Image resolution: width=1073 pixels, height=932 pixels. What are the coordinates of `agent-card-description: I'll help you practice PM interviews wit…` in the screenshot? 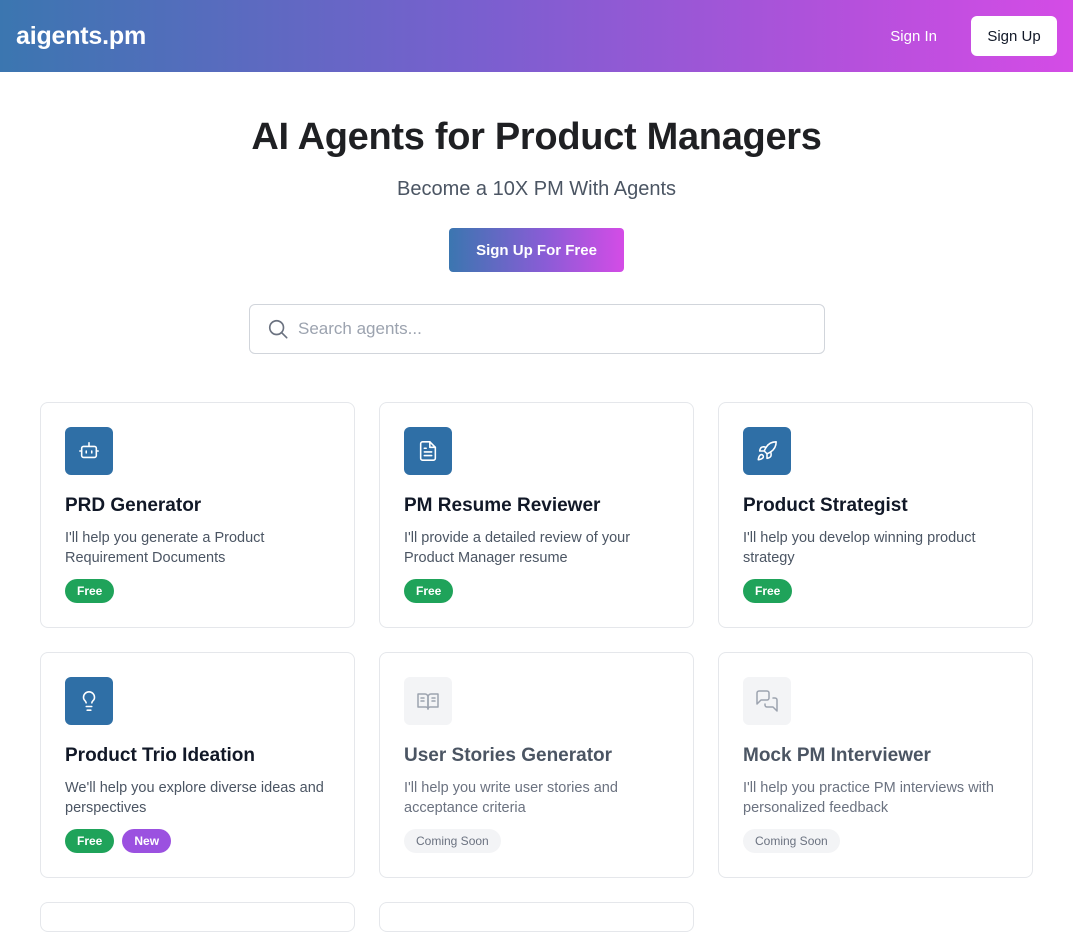 It's located at (868, 798).